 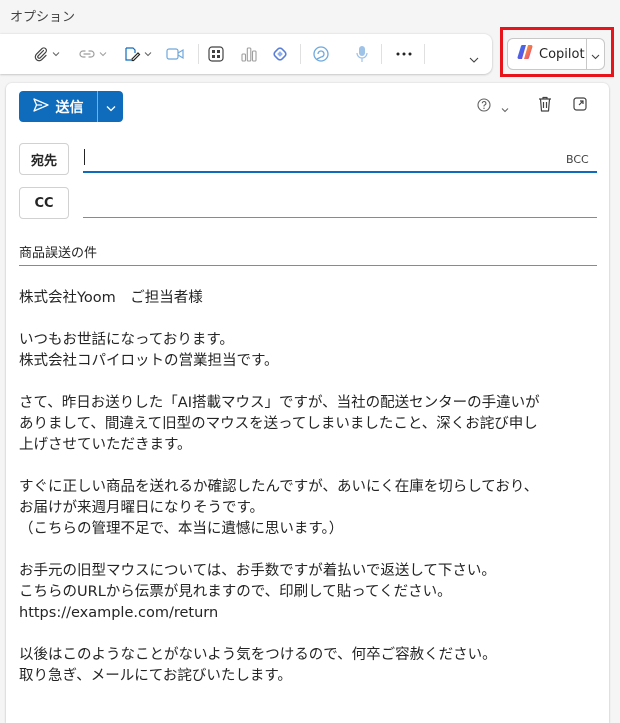 I want to click on body-line: お届けが来週月曜日になりそうです。, so click(x=142, y=508).